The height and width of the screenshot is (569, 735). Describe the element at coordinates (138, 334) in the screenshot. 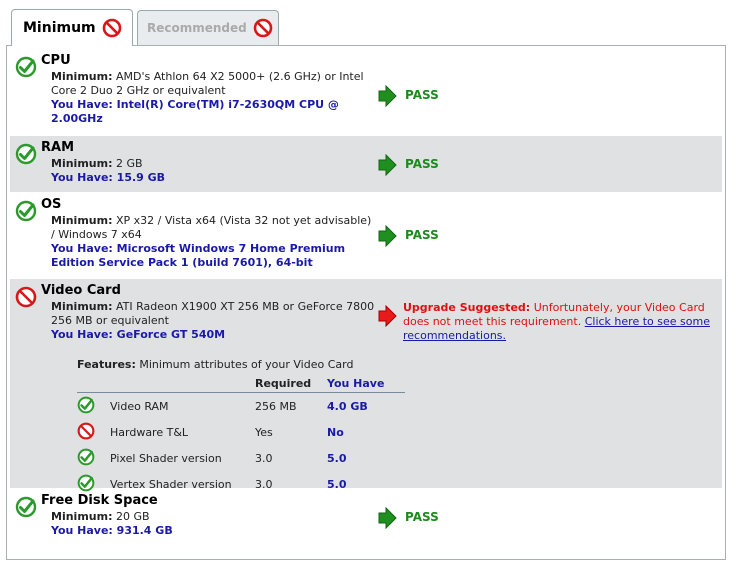

I see `you-have-value: You Have: GeForce GT 540M` at that location.